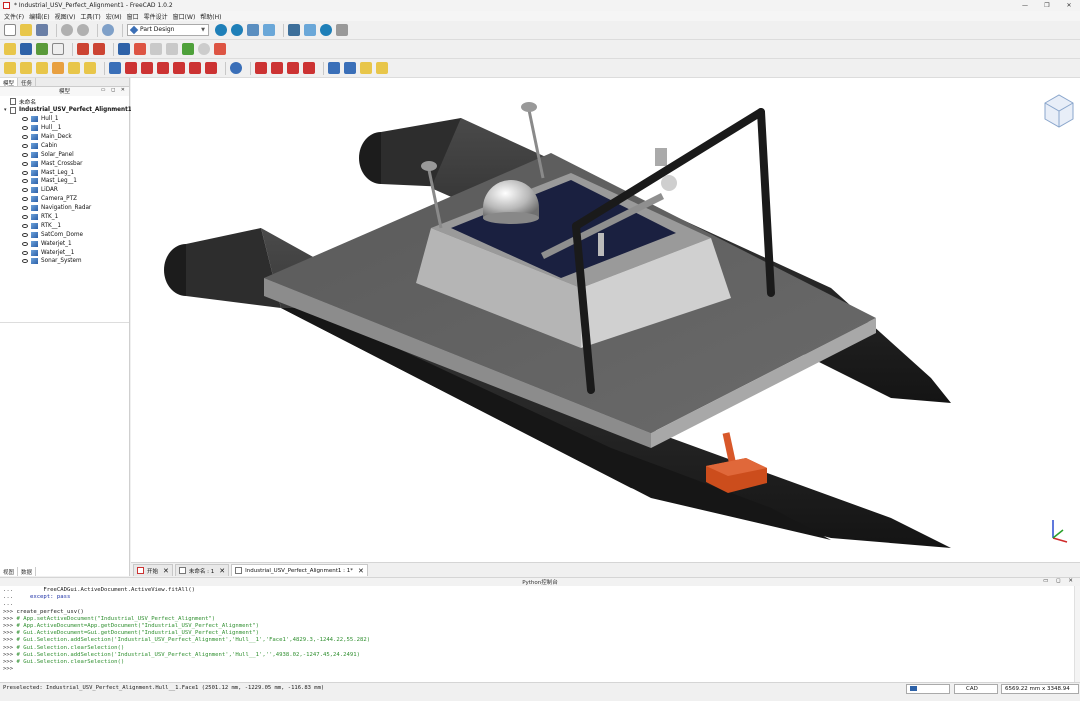  I want to click on menu-edit: 编辑(E), so click(39, 16).